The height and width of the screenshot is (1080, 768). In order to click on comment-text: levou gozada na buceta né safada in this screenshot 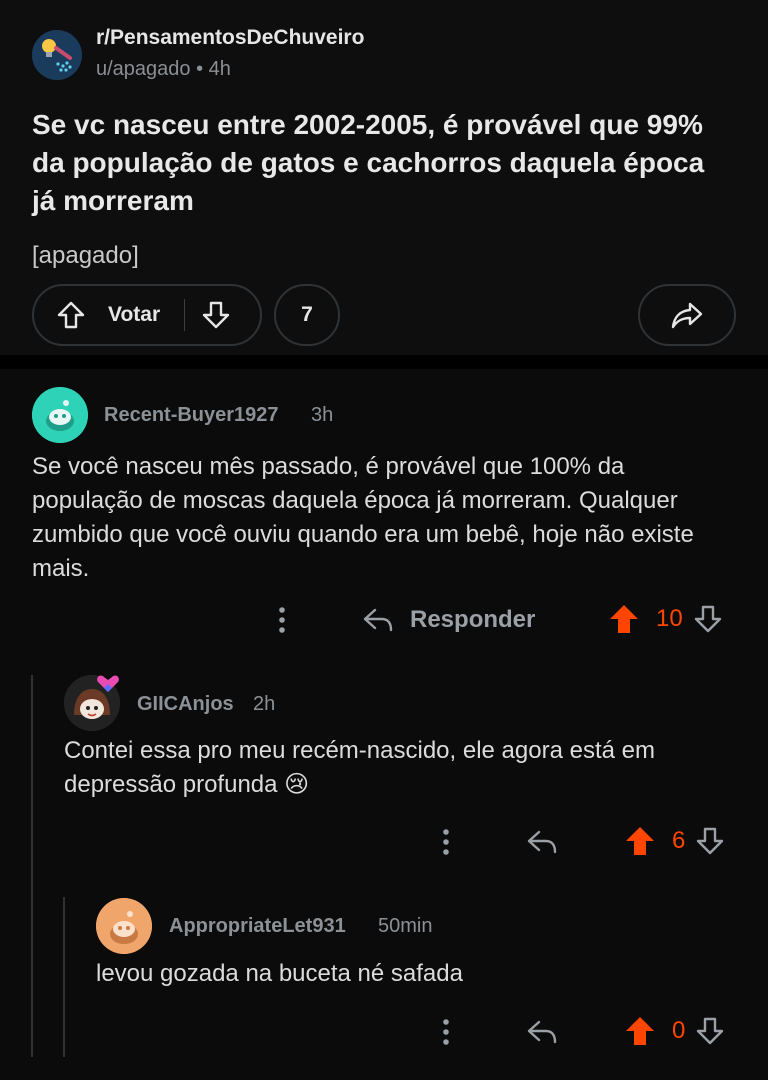, I will do `click(279, 973)`.